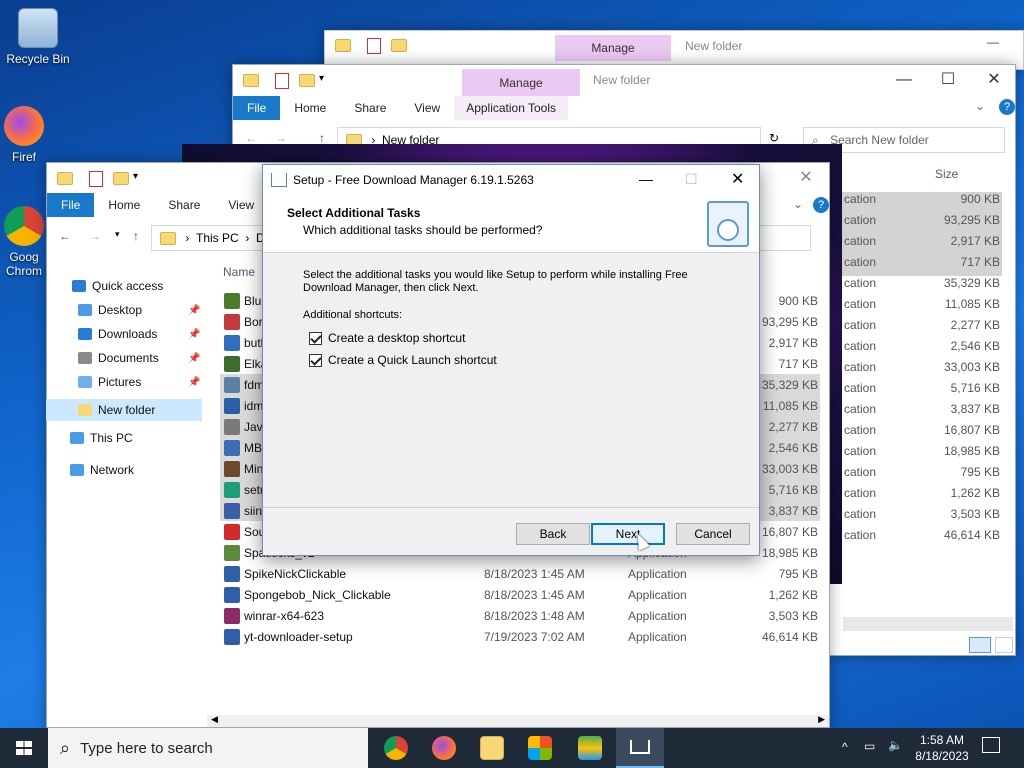  Describe the element at coordinates (139, 310) in the screenshot. I see `sidebar-item-desktop: Desktop 📌` at that location.